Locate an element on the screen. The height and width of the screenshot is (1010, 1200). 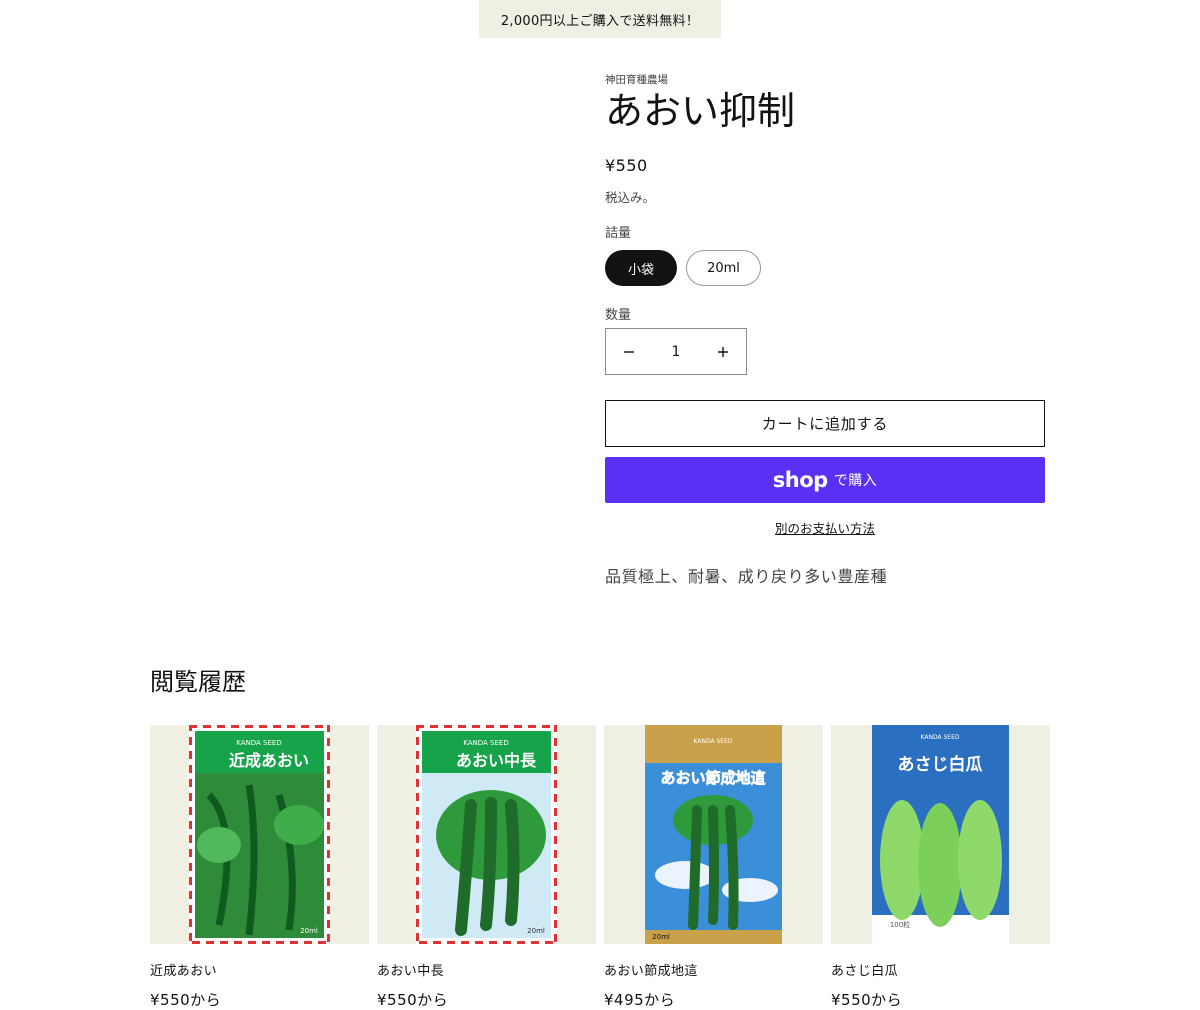
shop-pay-button: shop で購入 is located at coordinates (825, 480).